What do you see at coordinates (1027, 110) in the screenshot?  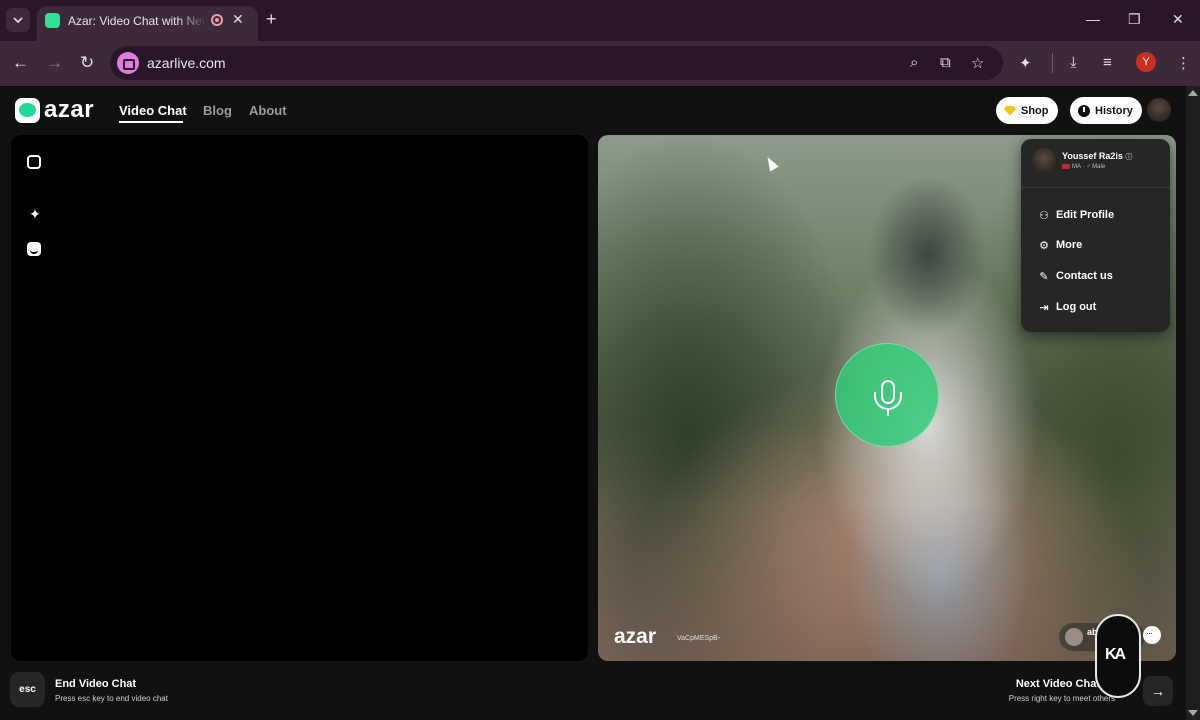 I see `shop-button: Shop` at bounding box center [1027, 110].